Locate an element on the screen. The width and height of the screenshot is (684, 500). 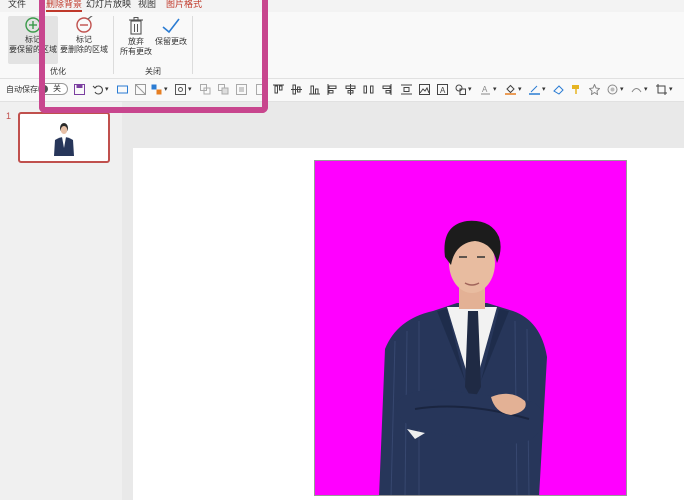
format-painter-icon is located at coordinates (576, 89).